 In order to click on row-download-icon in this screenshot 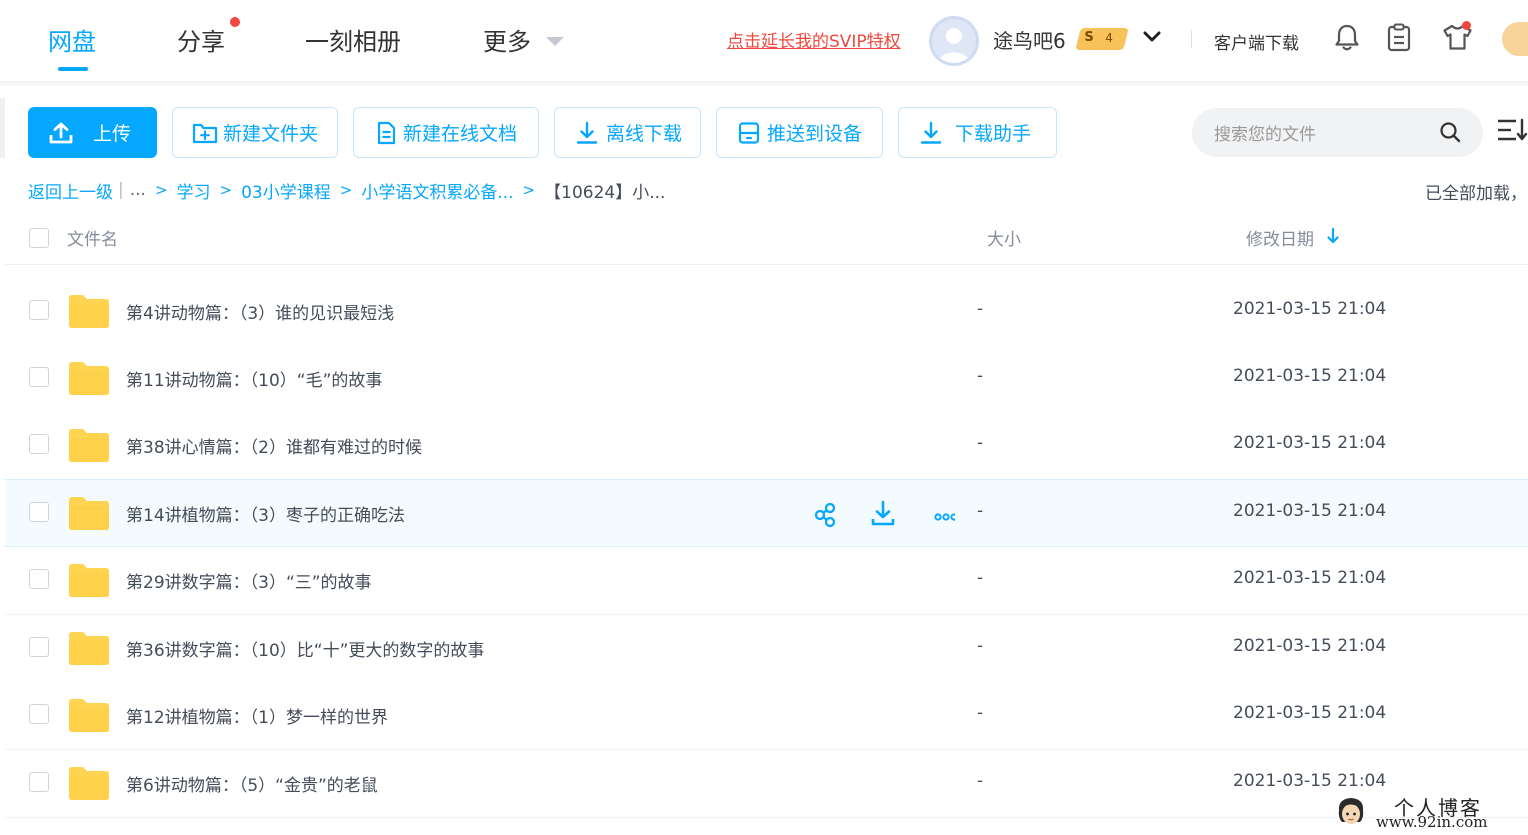, I will do `click(883, 514)`.